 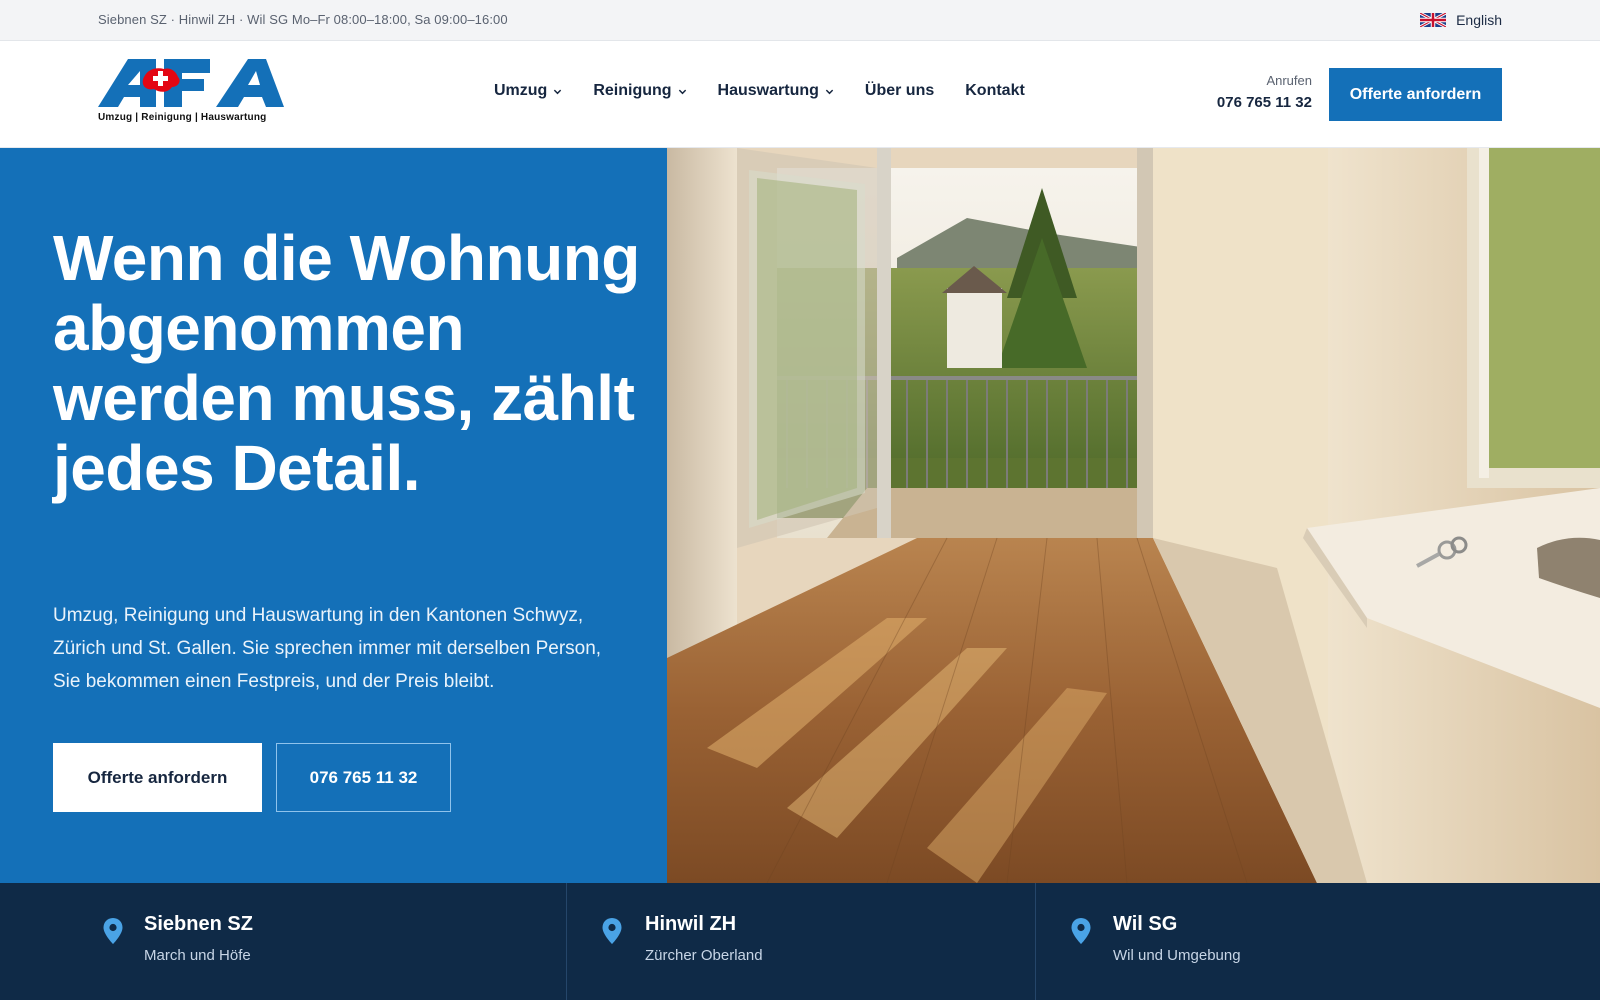 What do you see at coordinates (1177, 955) in the screenshot?
I see `location-region: Wil und Umgebung` at bounding box center [1177, 955].